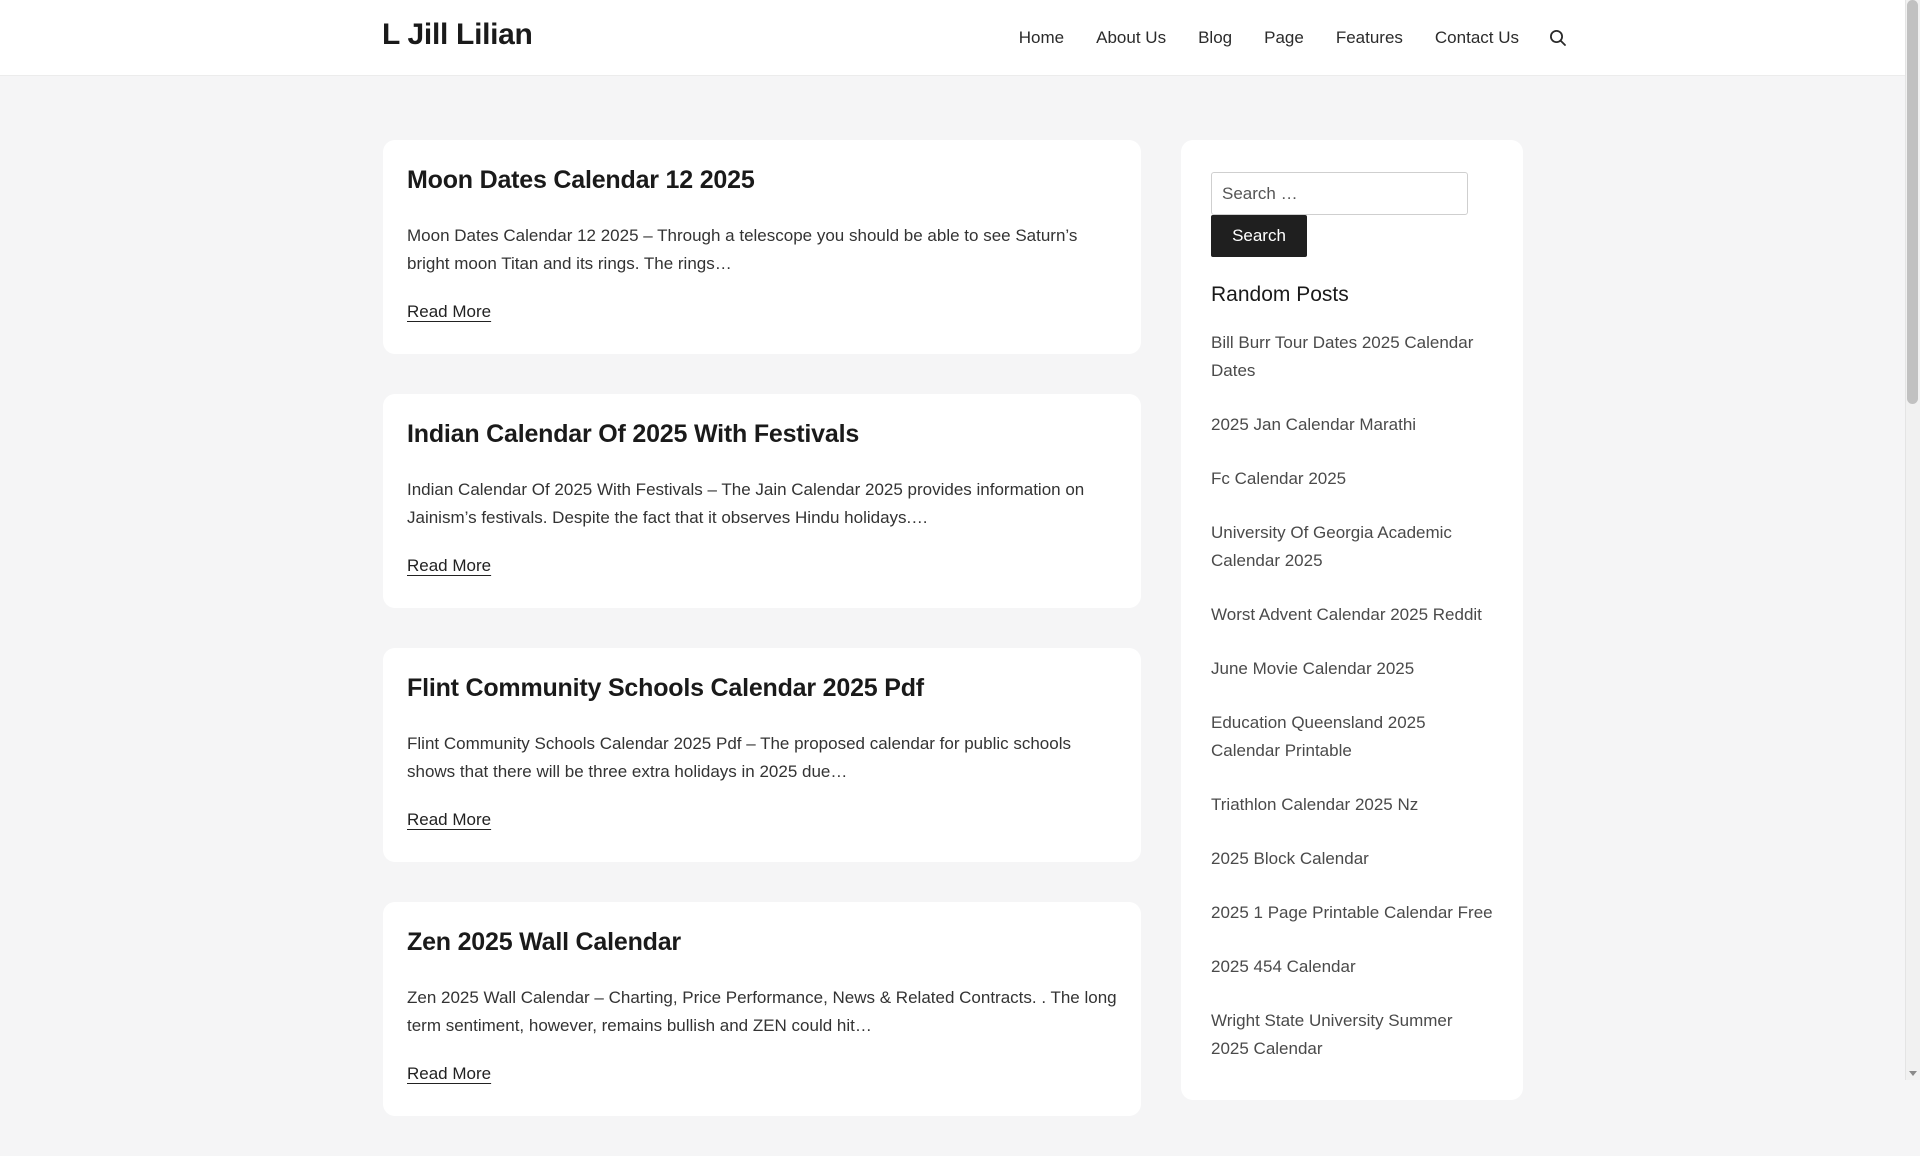 The image size is (1920, 1156). Describe the element at coordinates (1352, 859) in the screenshot. I see `random-post-link: 2025 Block Calendar` at that location.